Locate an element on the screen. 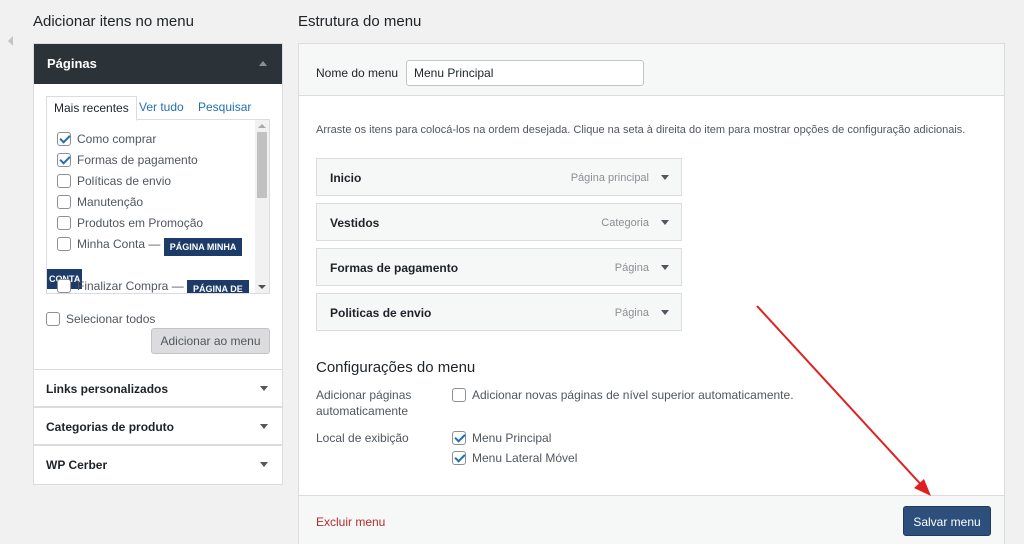  menu-name-input is located at coordinates (525, 73).